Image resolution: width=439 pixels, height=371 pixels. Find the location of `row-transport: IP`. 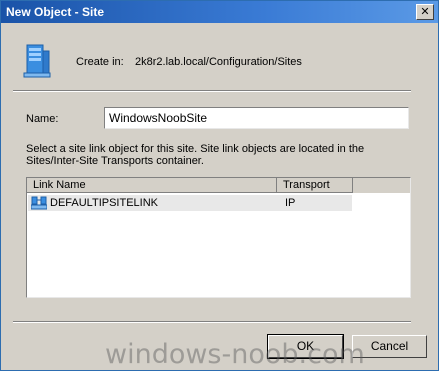

row-transport: IP is located at coordinates (290, 203).